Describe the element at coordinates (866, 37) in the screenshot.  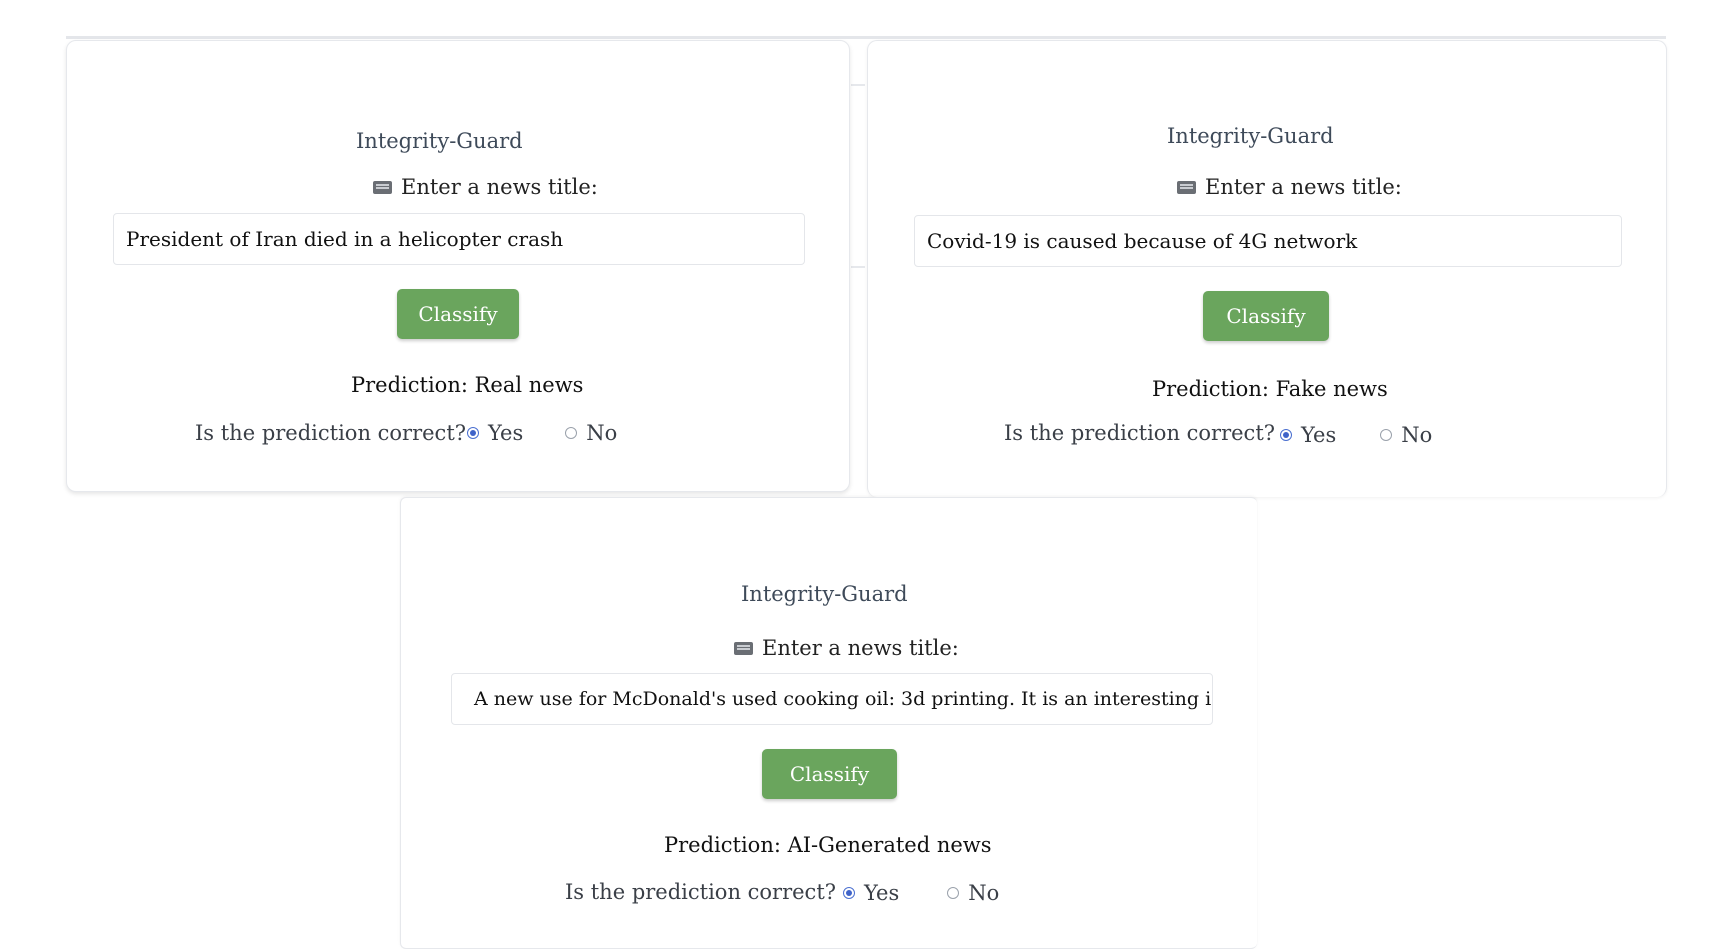
I see `top-divider` at that location.